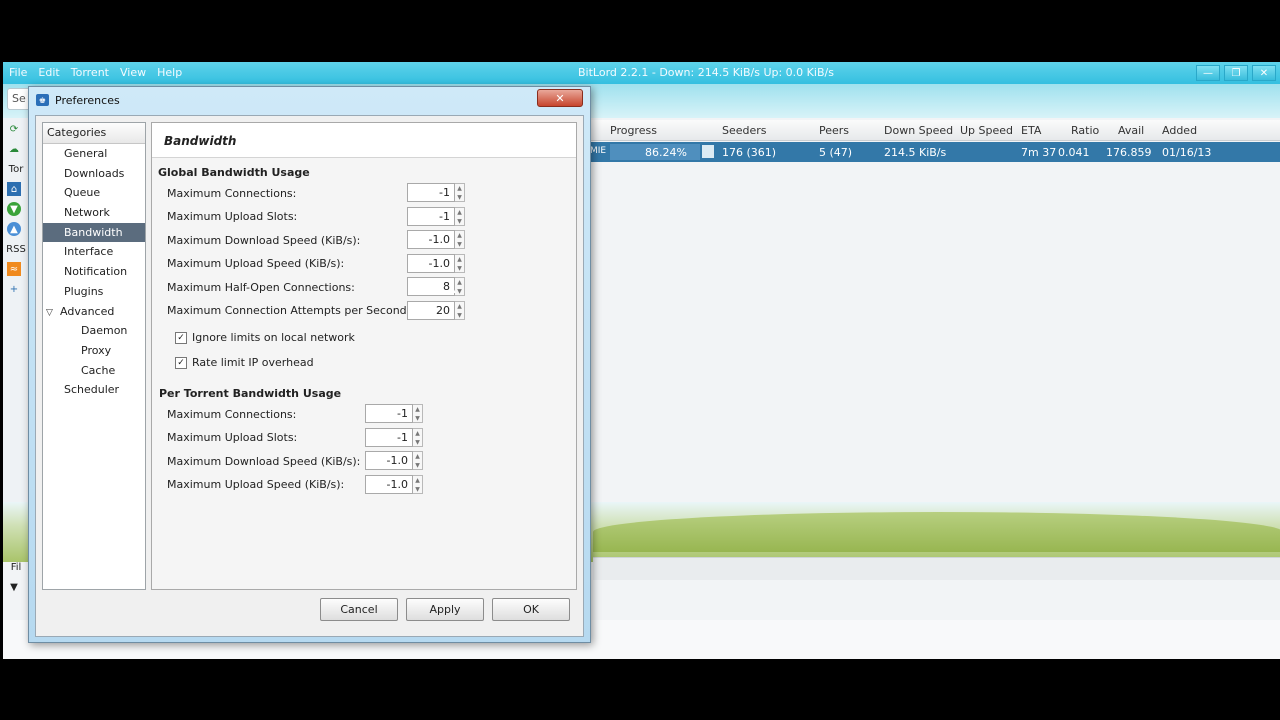 This screenshot has height=720, width=1280. I want to click on torrent-max-upload-speed-spinner: -1.0 ▲ ▼, so click(394, 484).